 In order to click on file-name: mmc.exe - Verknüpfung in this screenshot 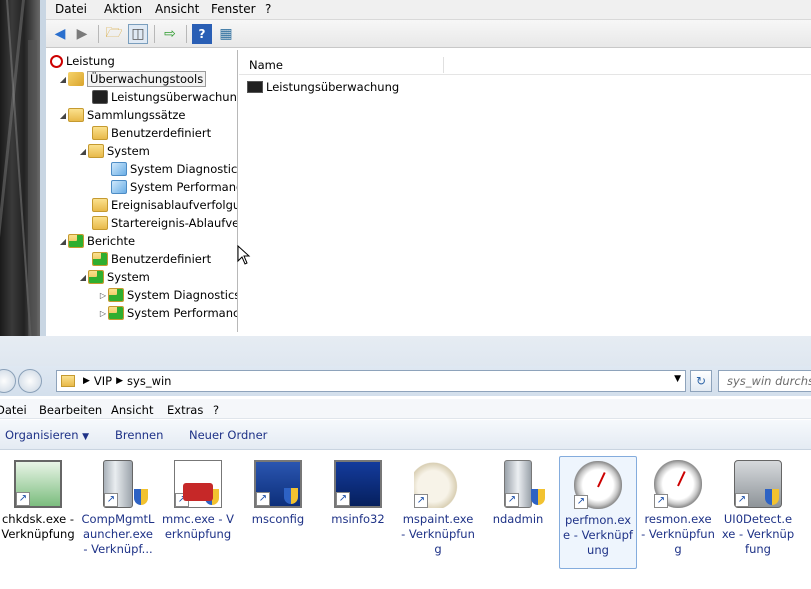, I will do `click(198, 526)`.